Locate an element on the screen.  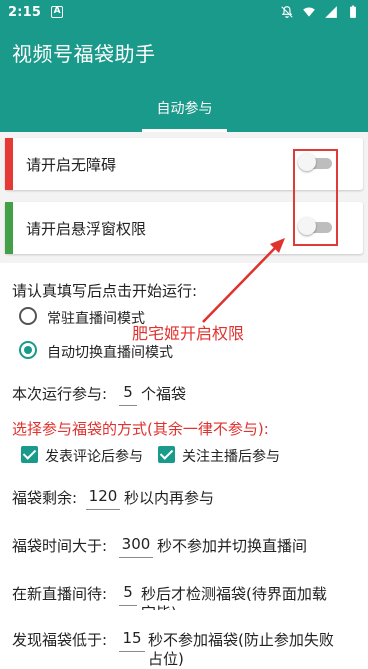
mode-auto-switch-radio is located at coordinates (28, 350).